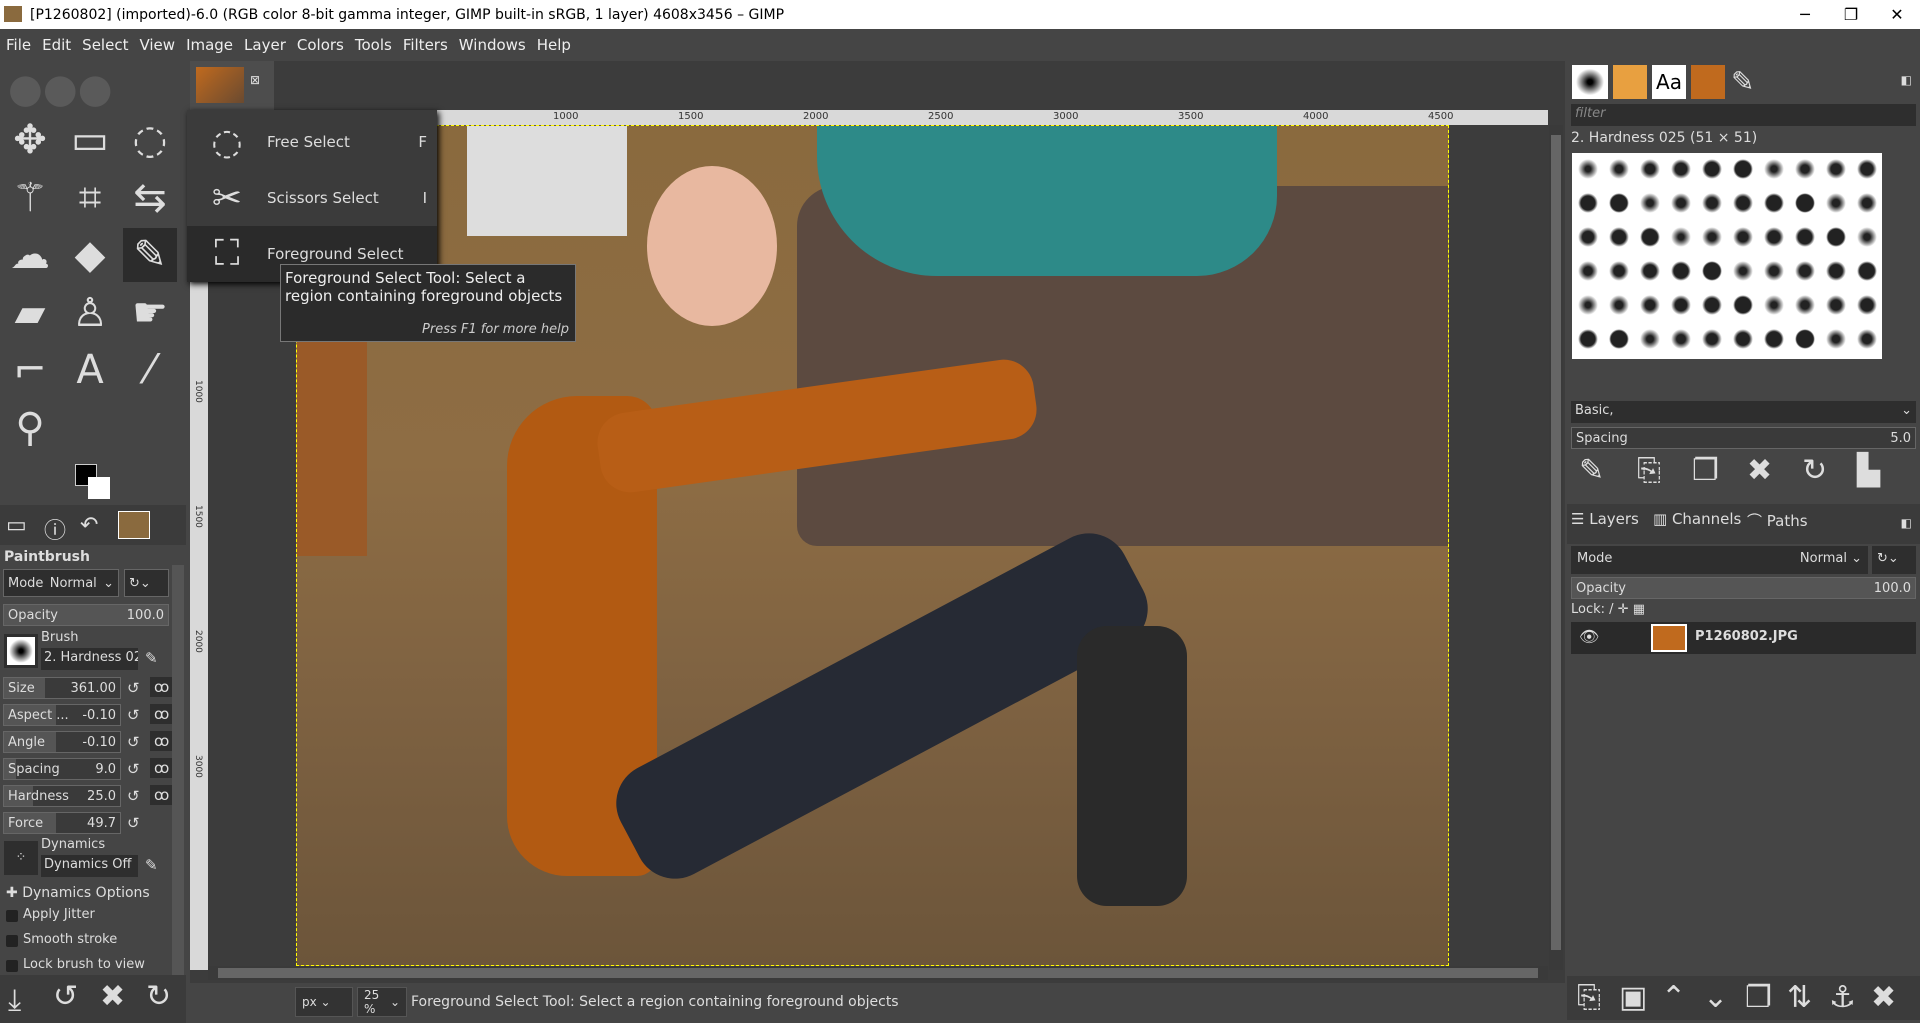  I want to click on reset-mode-button: ↻⌄, so click(146, 583).